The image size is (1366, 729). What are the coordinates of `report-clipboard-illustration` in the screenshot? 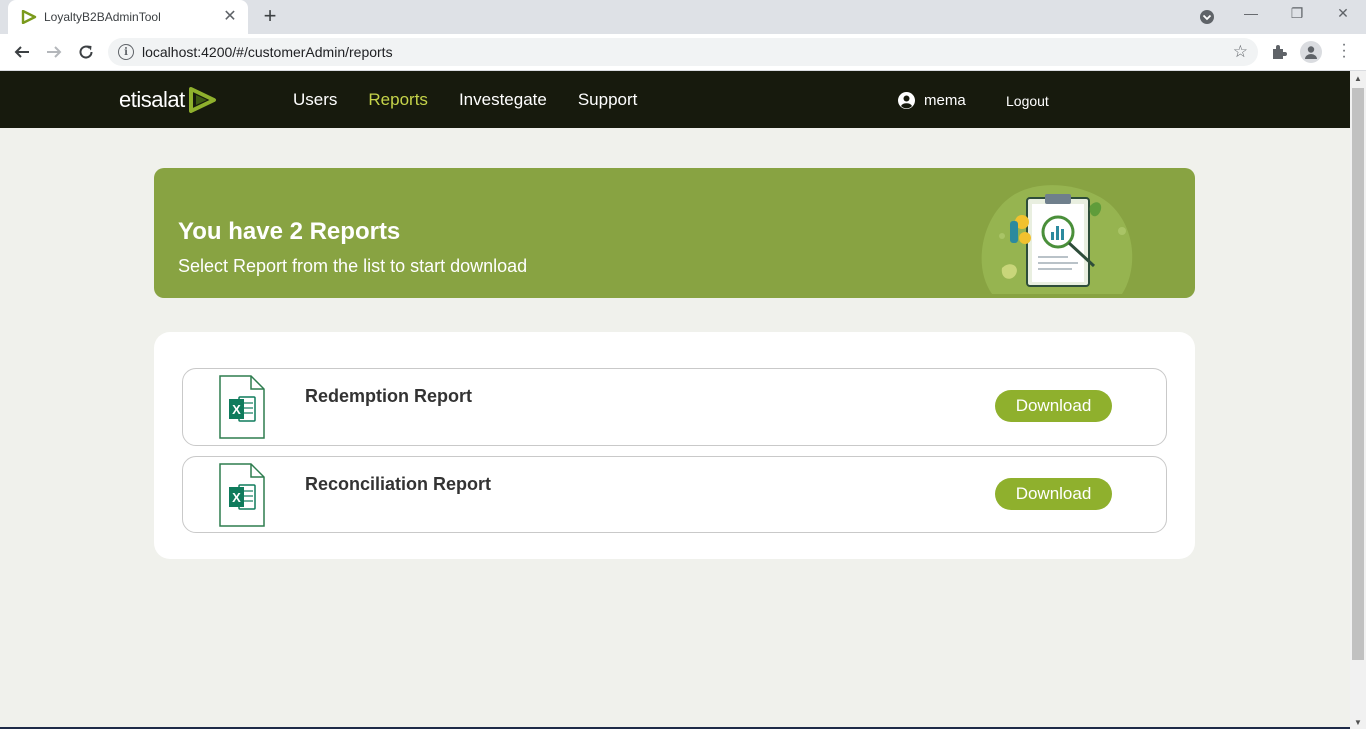 It's located at (1057, 239).